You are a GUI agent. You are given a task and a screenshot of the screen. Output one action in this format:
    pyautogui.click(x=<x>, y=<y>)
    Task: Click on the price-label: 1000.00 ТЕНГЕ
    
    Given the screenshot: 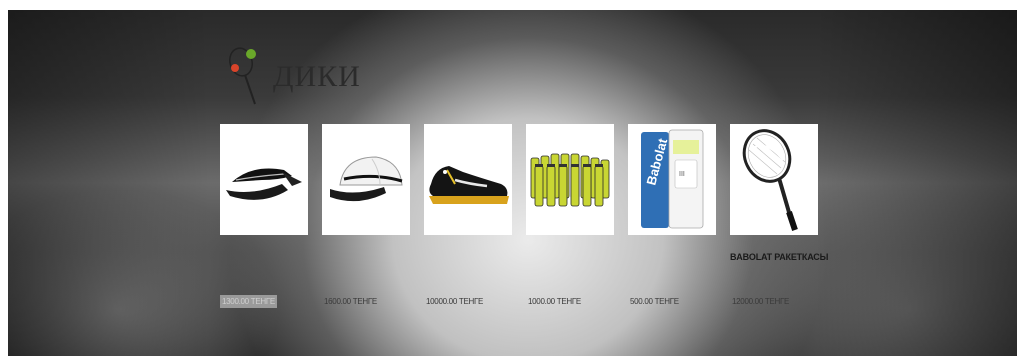 What is the action you would take?
    pyautogui.click(x=554, y=301)
    